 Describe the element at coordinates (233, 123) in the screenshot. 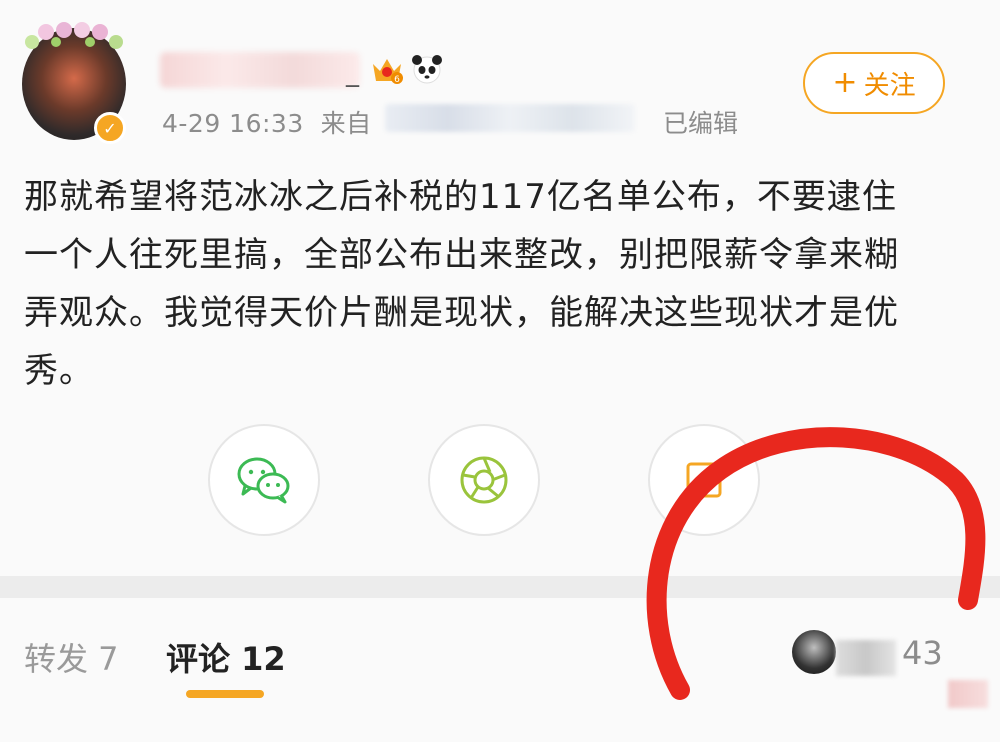

I see `post-timestamp: 4-29 16:33` at that location.